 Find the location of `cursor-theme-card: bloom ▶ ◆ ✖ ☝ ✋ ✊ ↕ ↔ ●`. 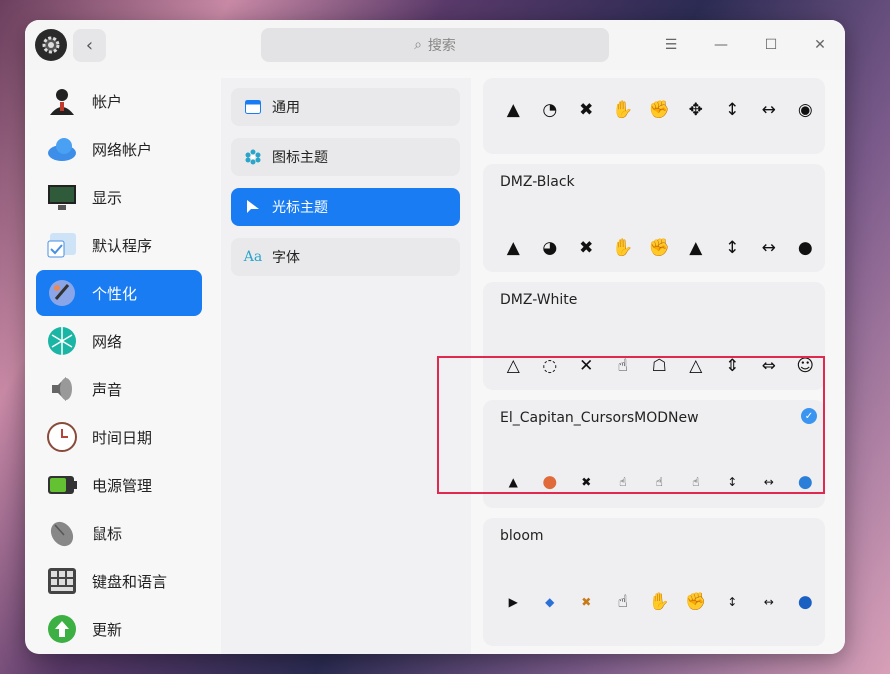

cursor-theme-card: bloom ▶ ◆ ✖ ☝ ✋ ✊ ↕ ↔ ● is located at coordinates (654, 582).